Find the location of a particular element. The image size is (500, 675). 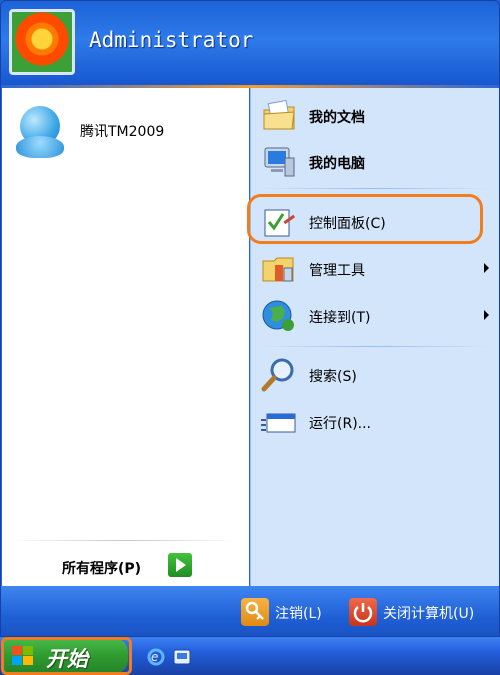

menu-item-label: 我的文档 is located at coordinates (337, 118).